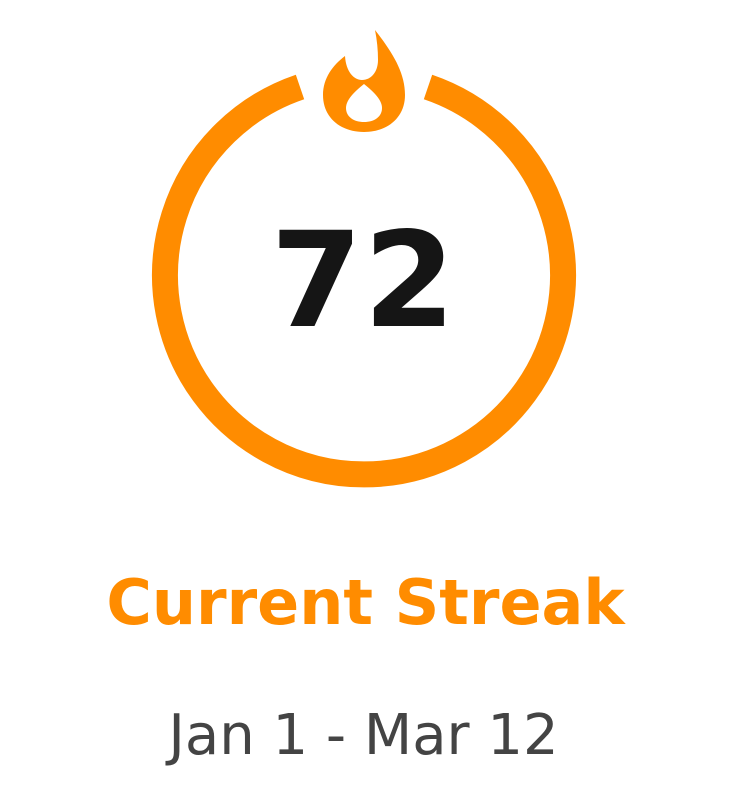 The image size is (741, 809). What do you see at coordinates (363, 735) in the screenshot?
I see `streak-date-range: Jan 1 - Mar 12` at bounding box center [363, 735].